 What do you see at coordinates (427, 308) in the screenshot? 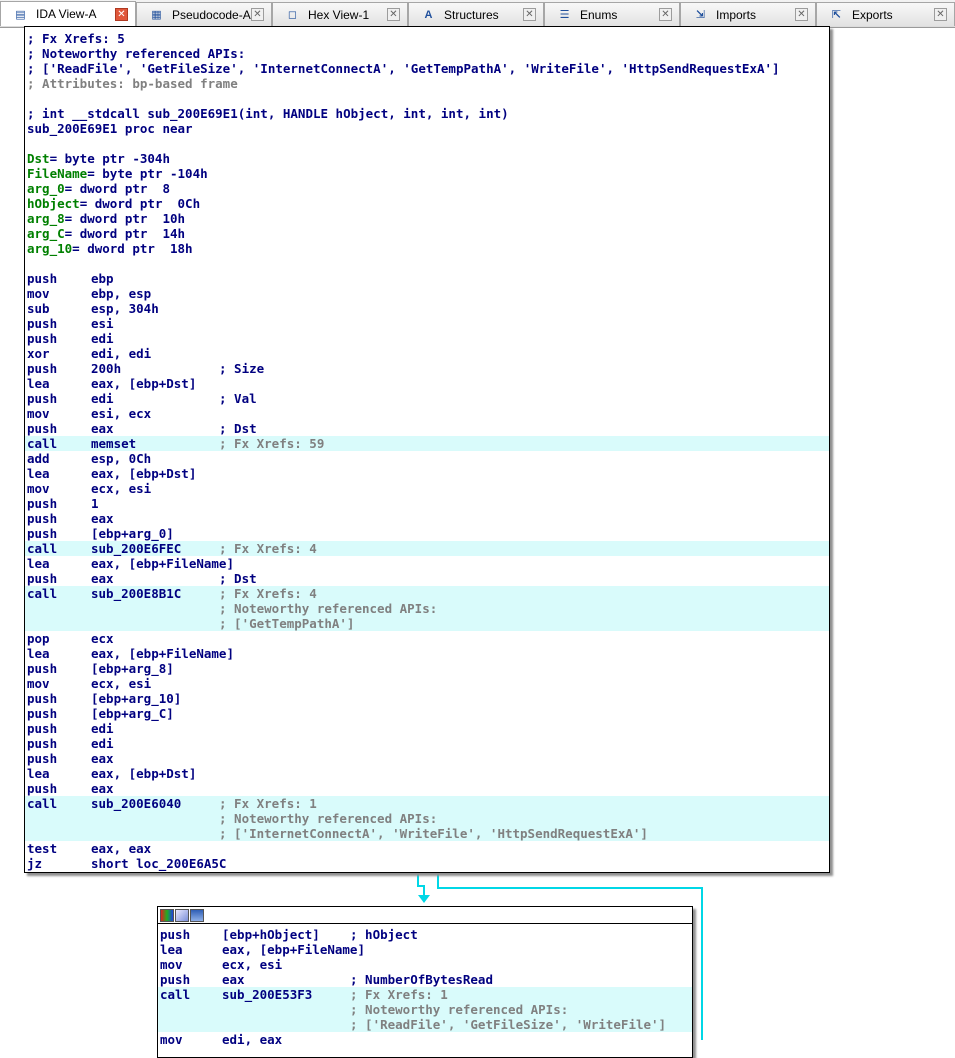
I see `instruction-row: sub esp, 304h` at bounding box center [427, 308].